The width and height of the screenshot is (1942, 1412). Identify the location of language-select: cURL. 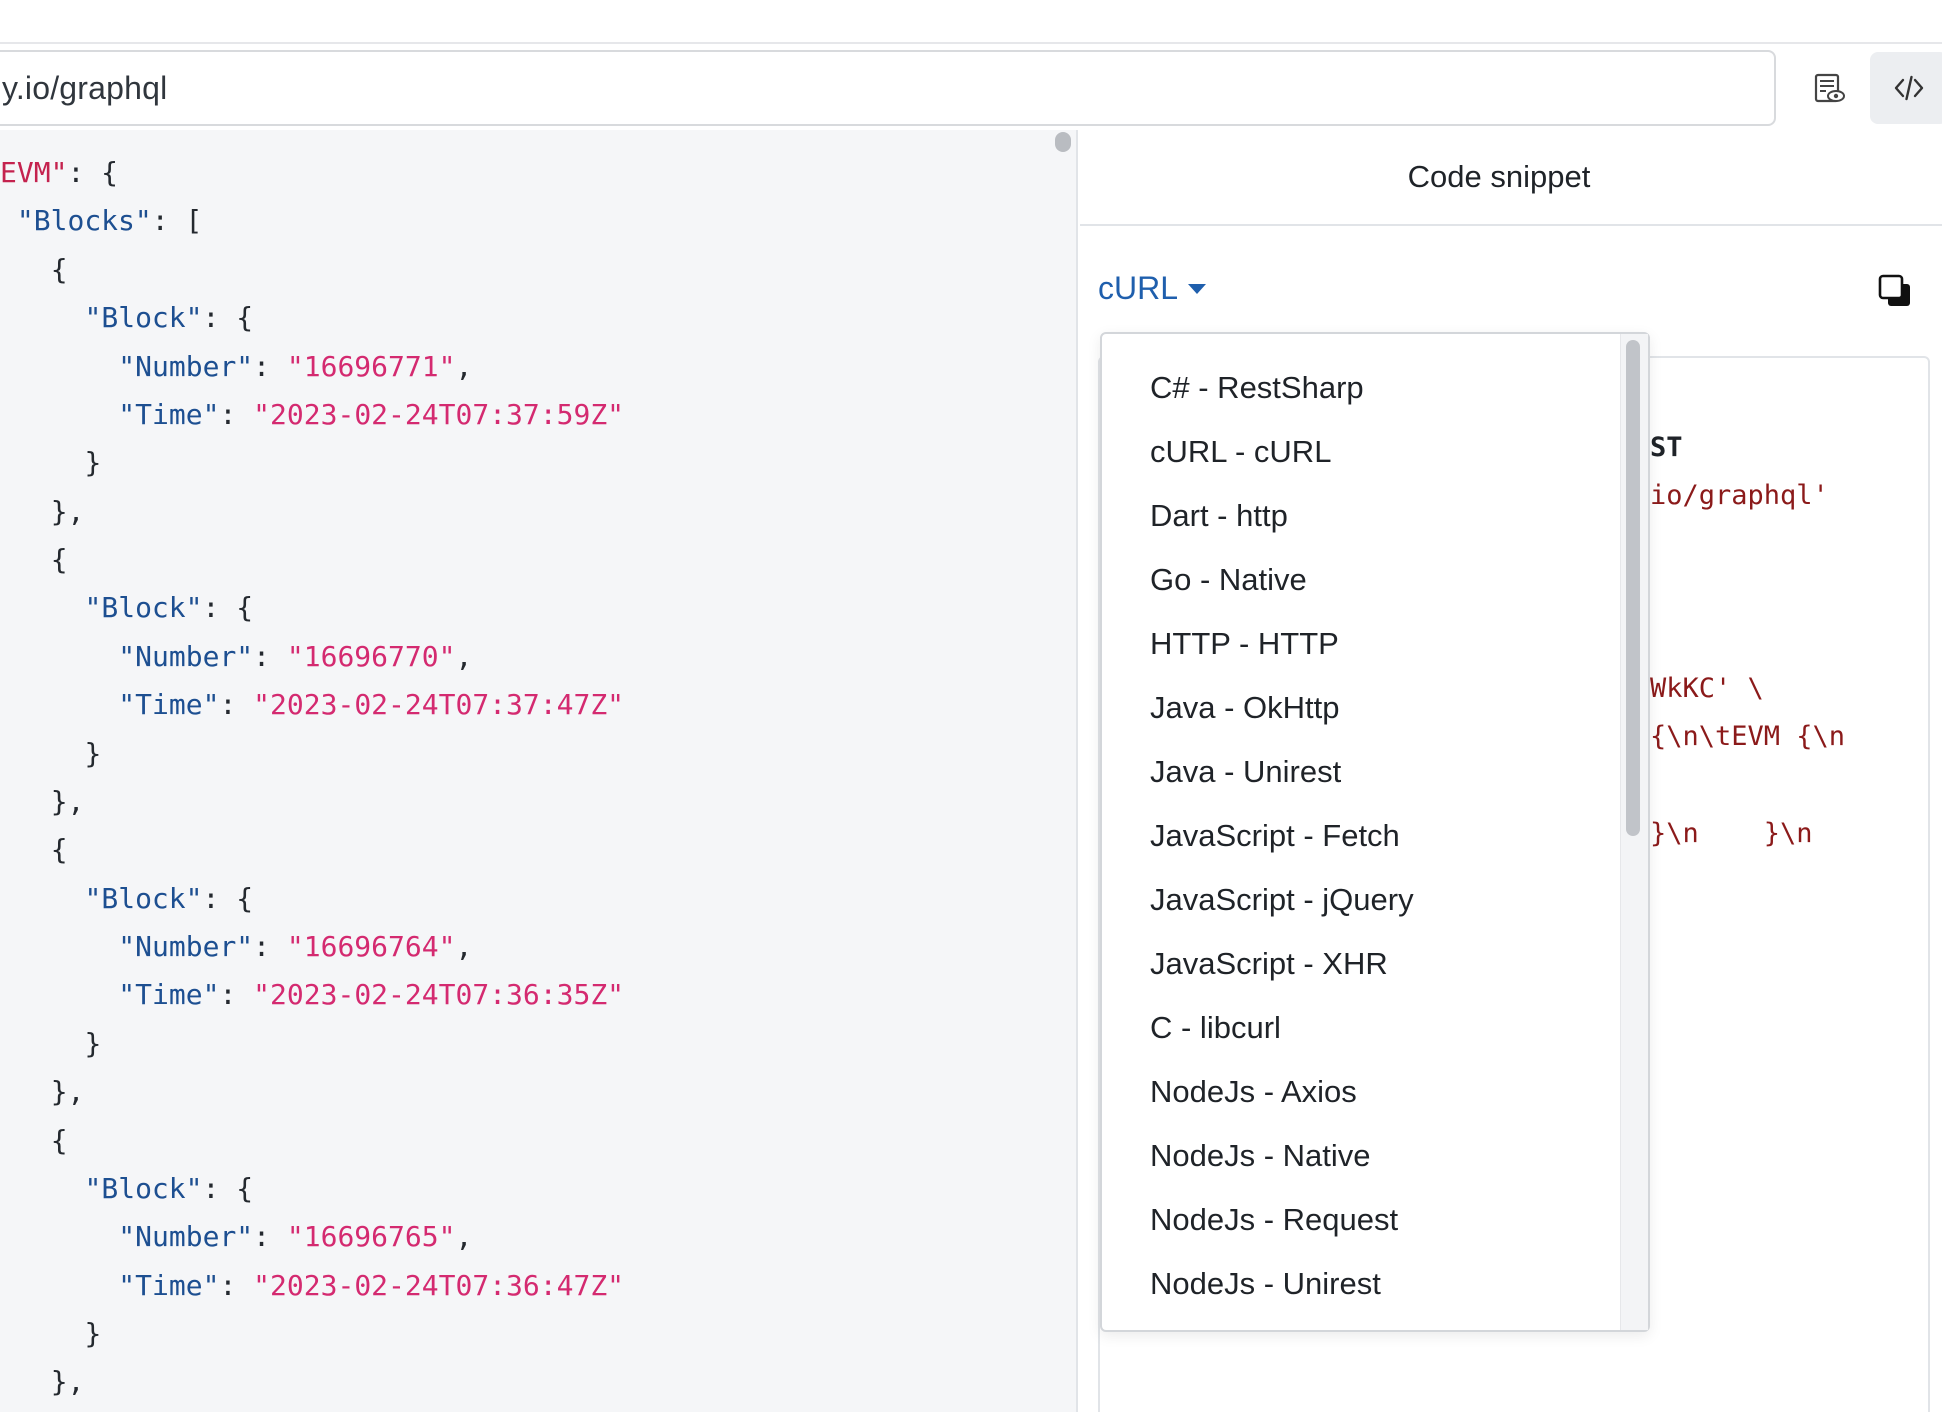
(1152, 288).